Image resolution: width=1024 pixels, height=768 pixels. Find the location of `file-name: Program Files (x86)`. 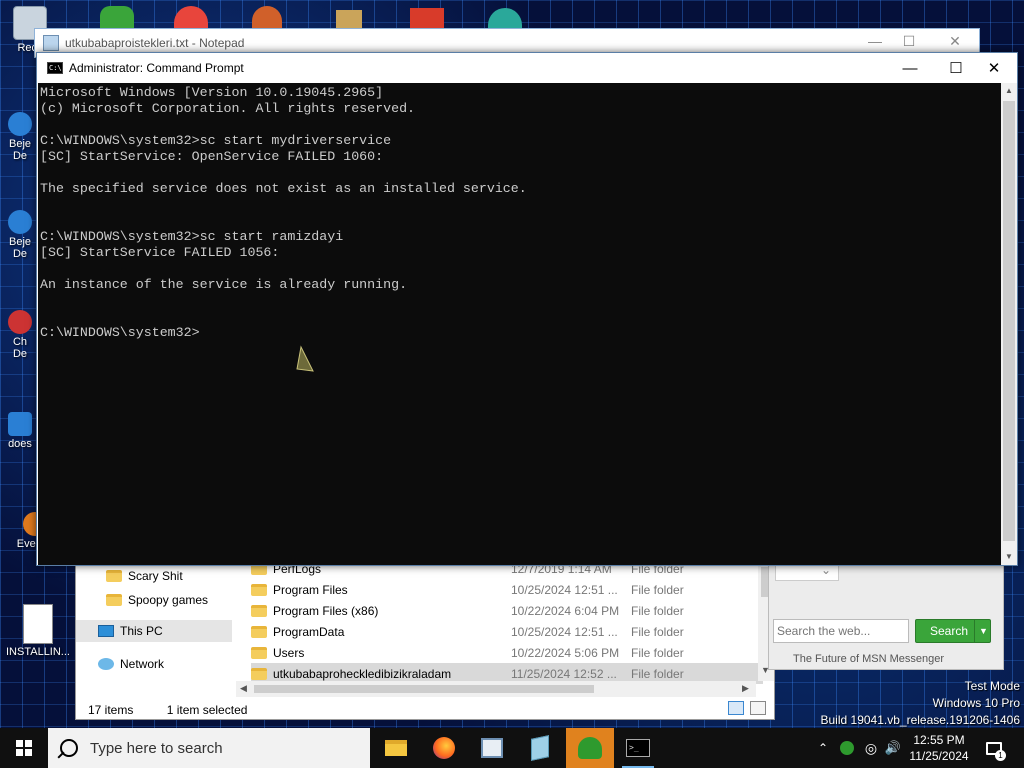

file-name: Program Files (x86) is located at coordinates (326, 610).